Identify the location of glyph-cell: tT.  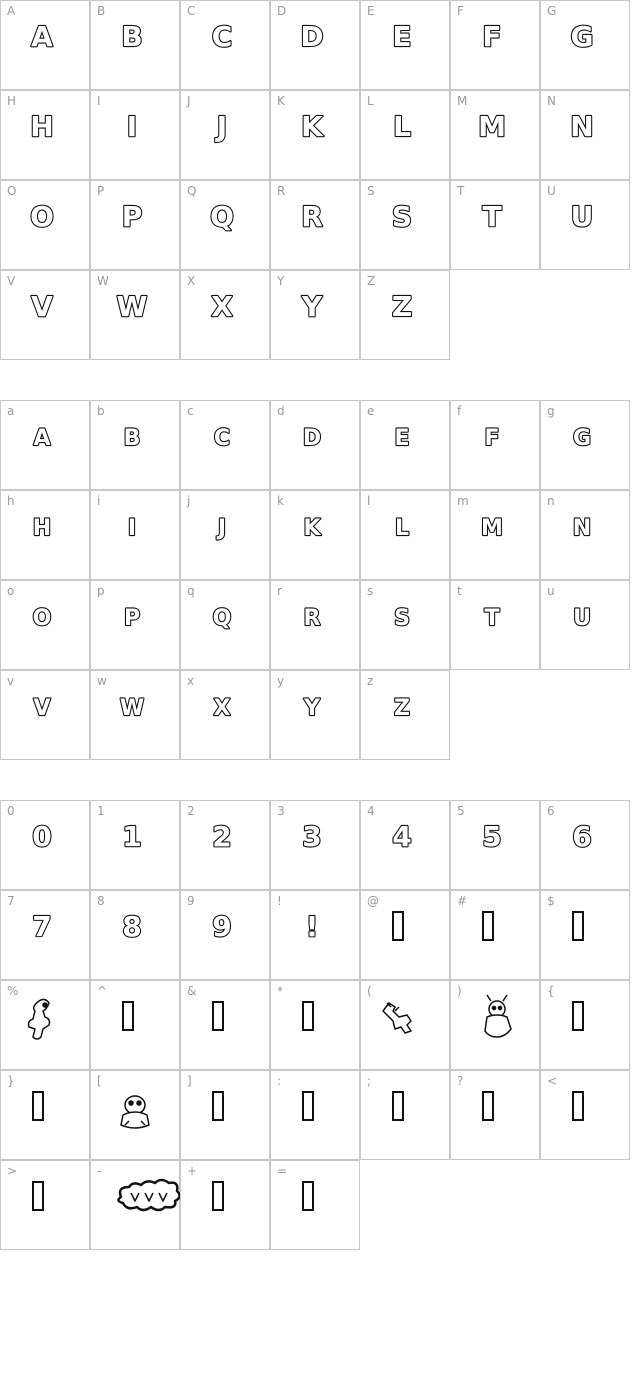
(495, 625).